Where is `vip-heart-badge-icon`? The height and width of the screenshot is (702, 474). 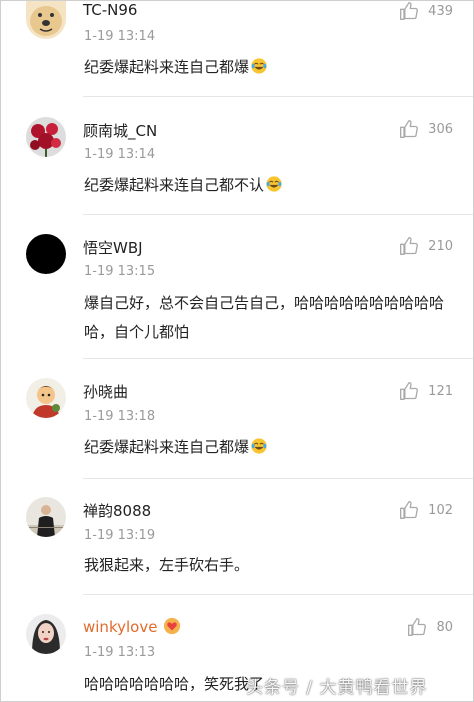 vip-heart-badge-icon is located at coordinates (172, 626).